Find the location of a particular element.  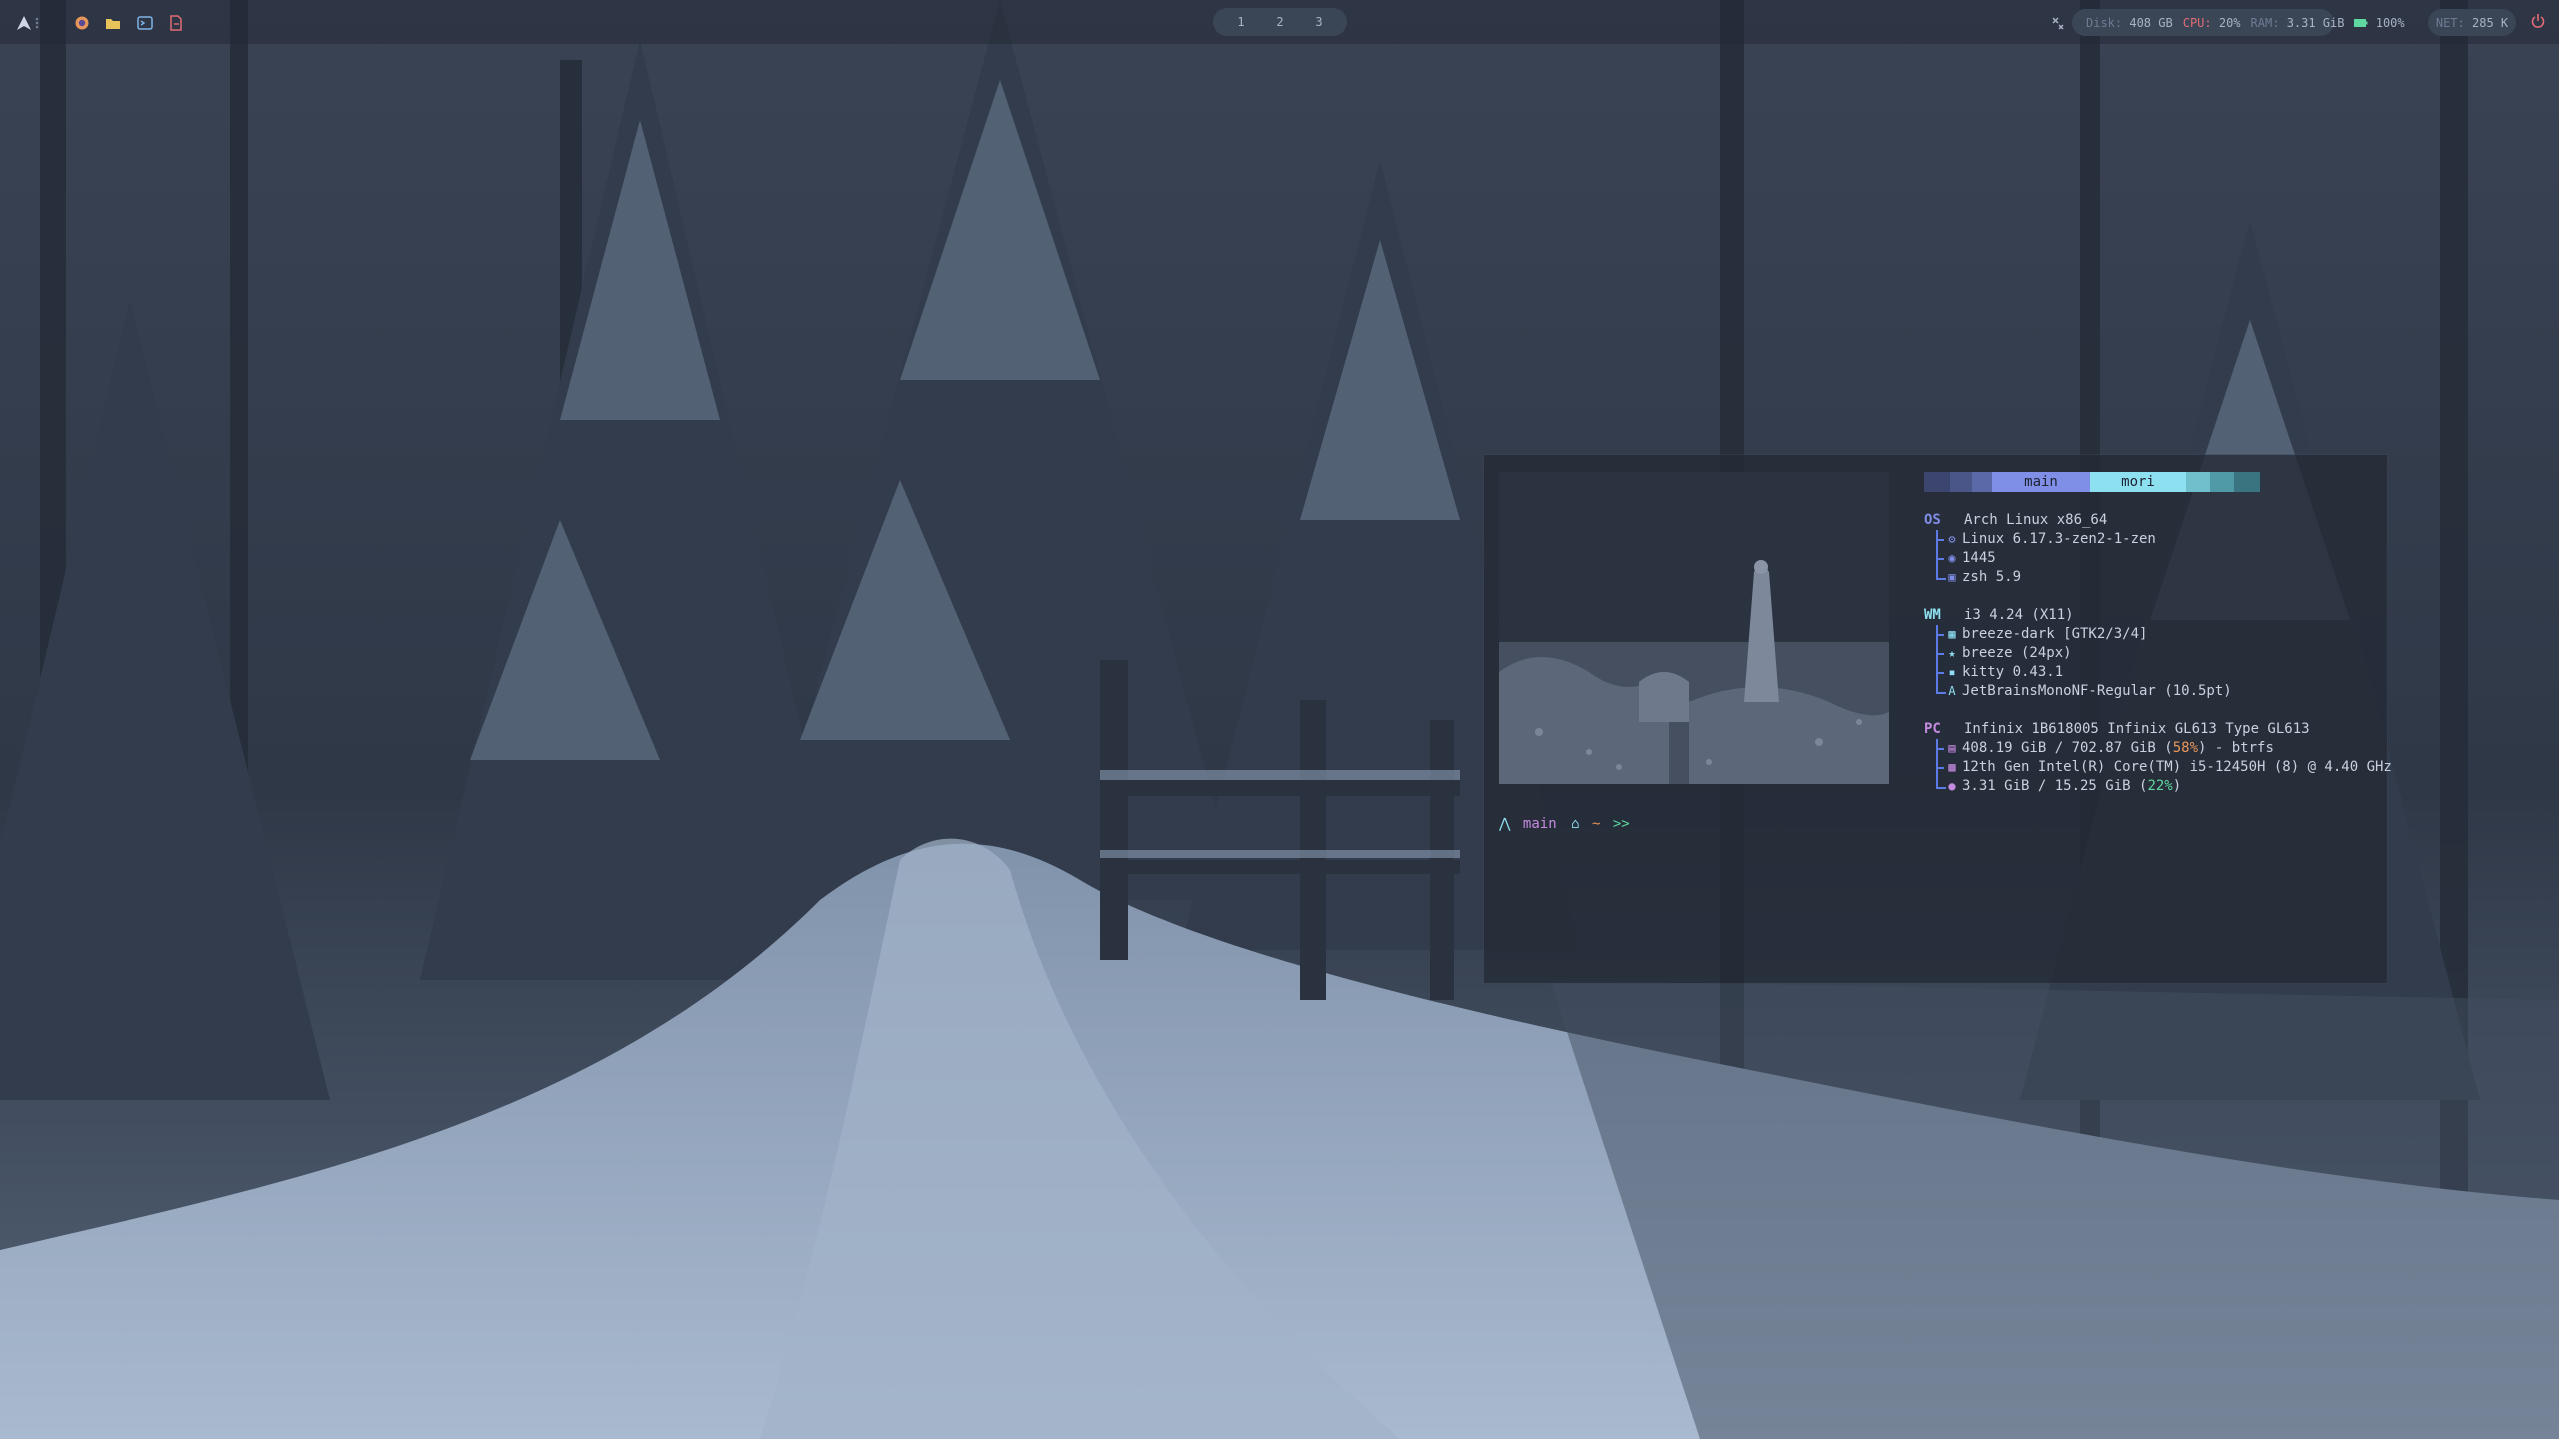

workspace-switcher: 1 2 3 is located at coordinates (1280, 22).